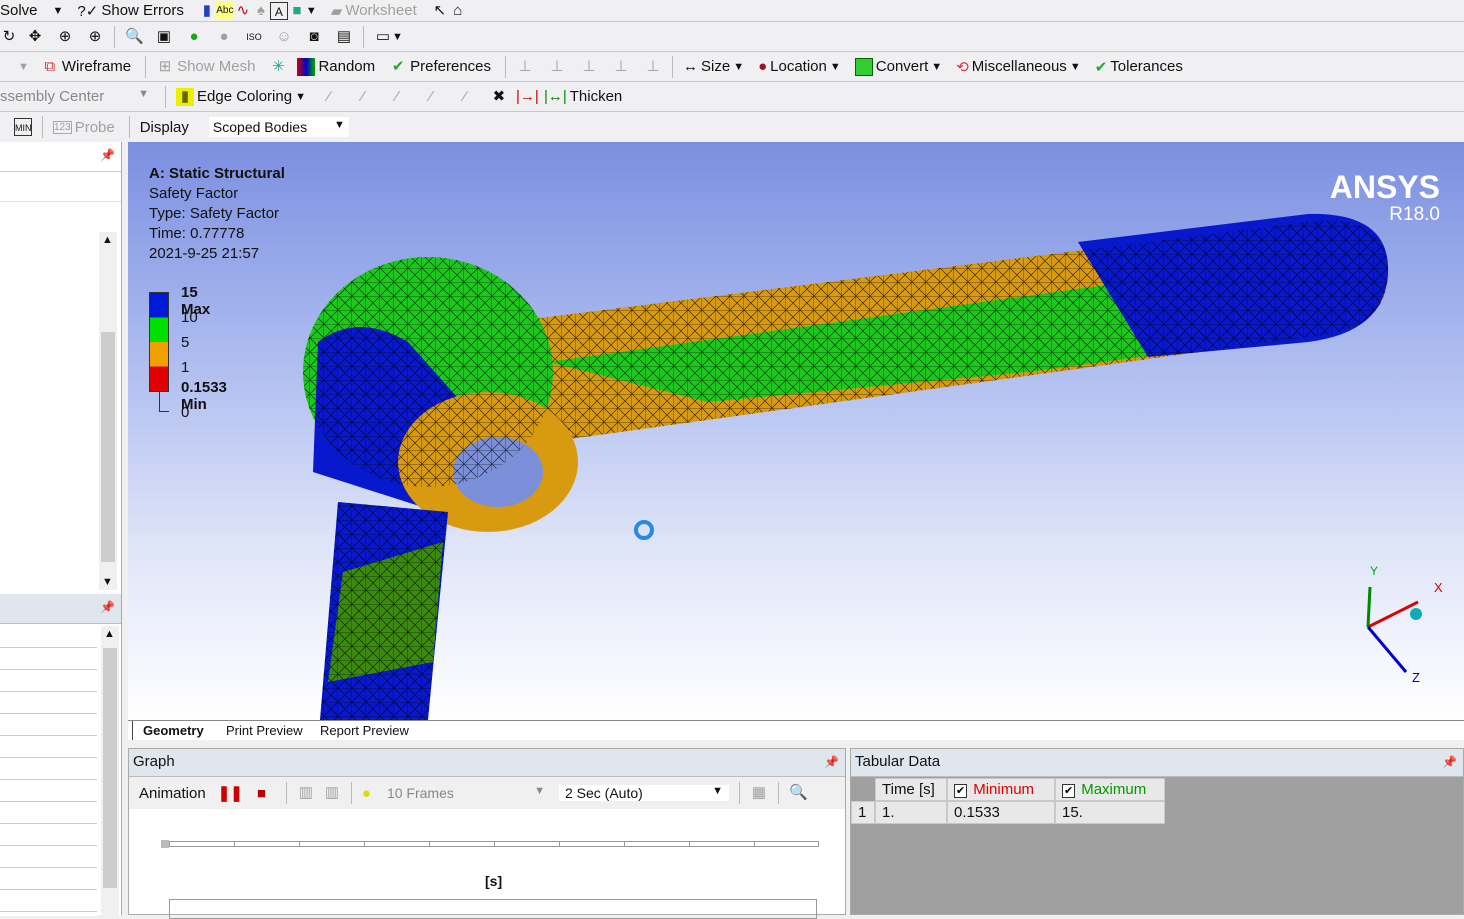  Describe the element at coordinates (31, 10) in the screenshot. I see `solve-button: Solve ▼` at that location.